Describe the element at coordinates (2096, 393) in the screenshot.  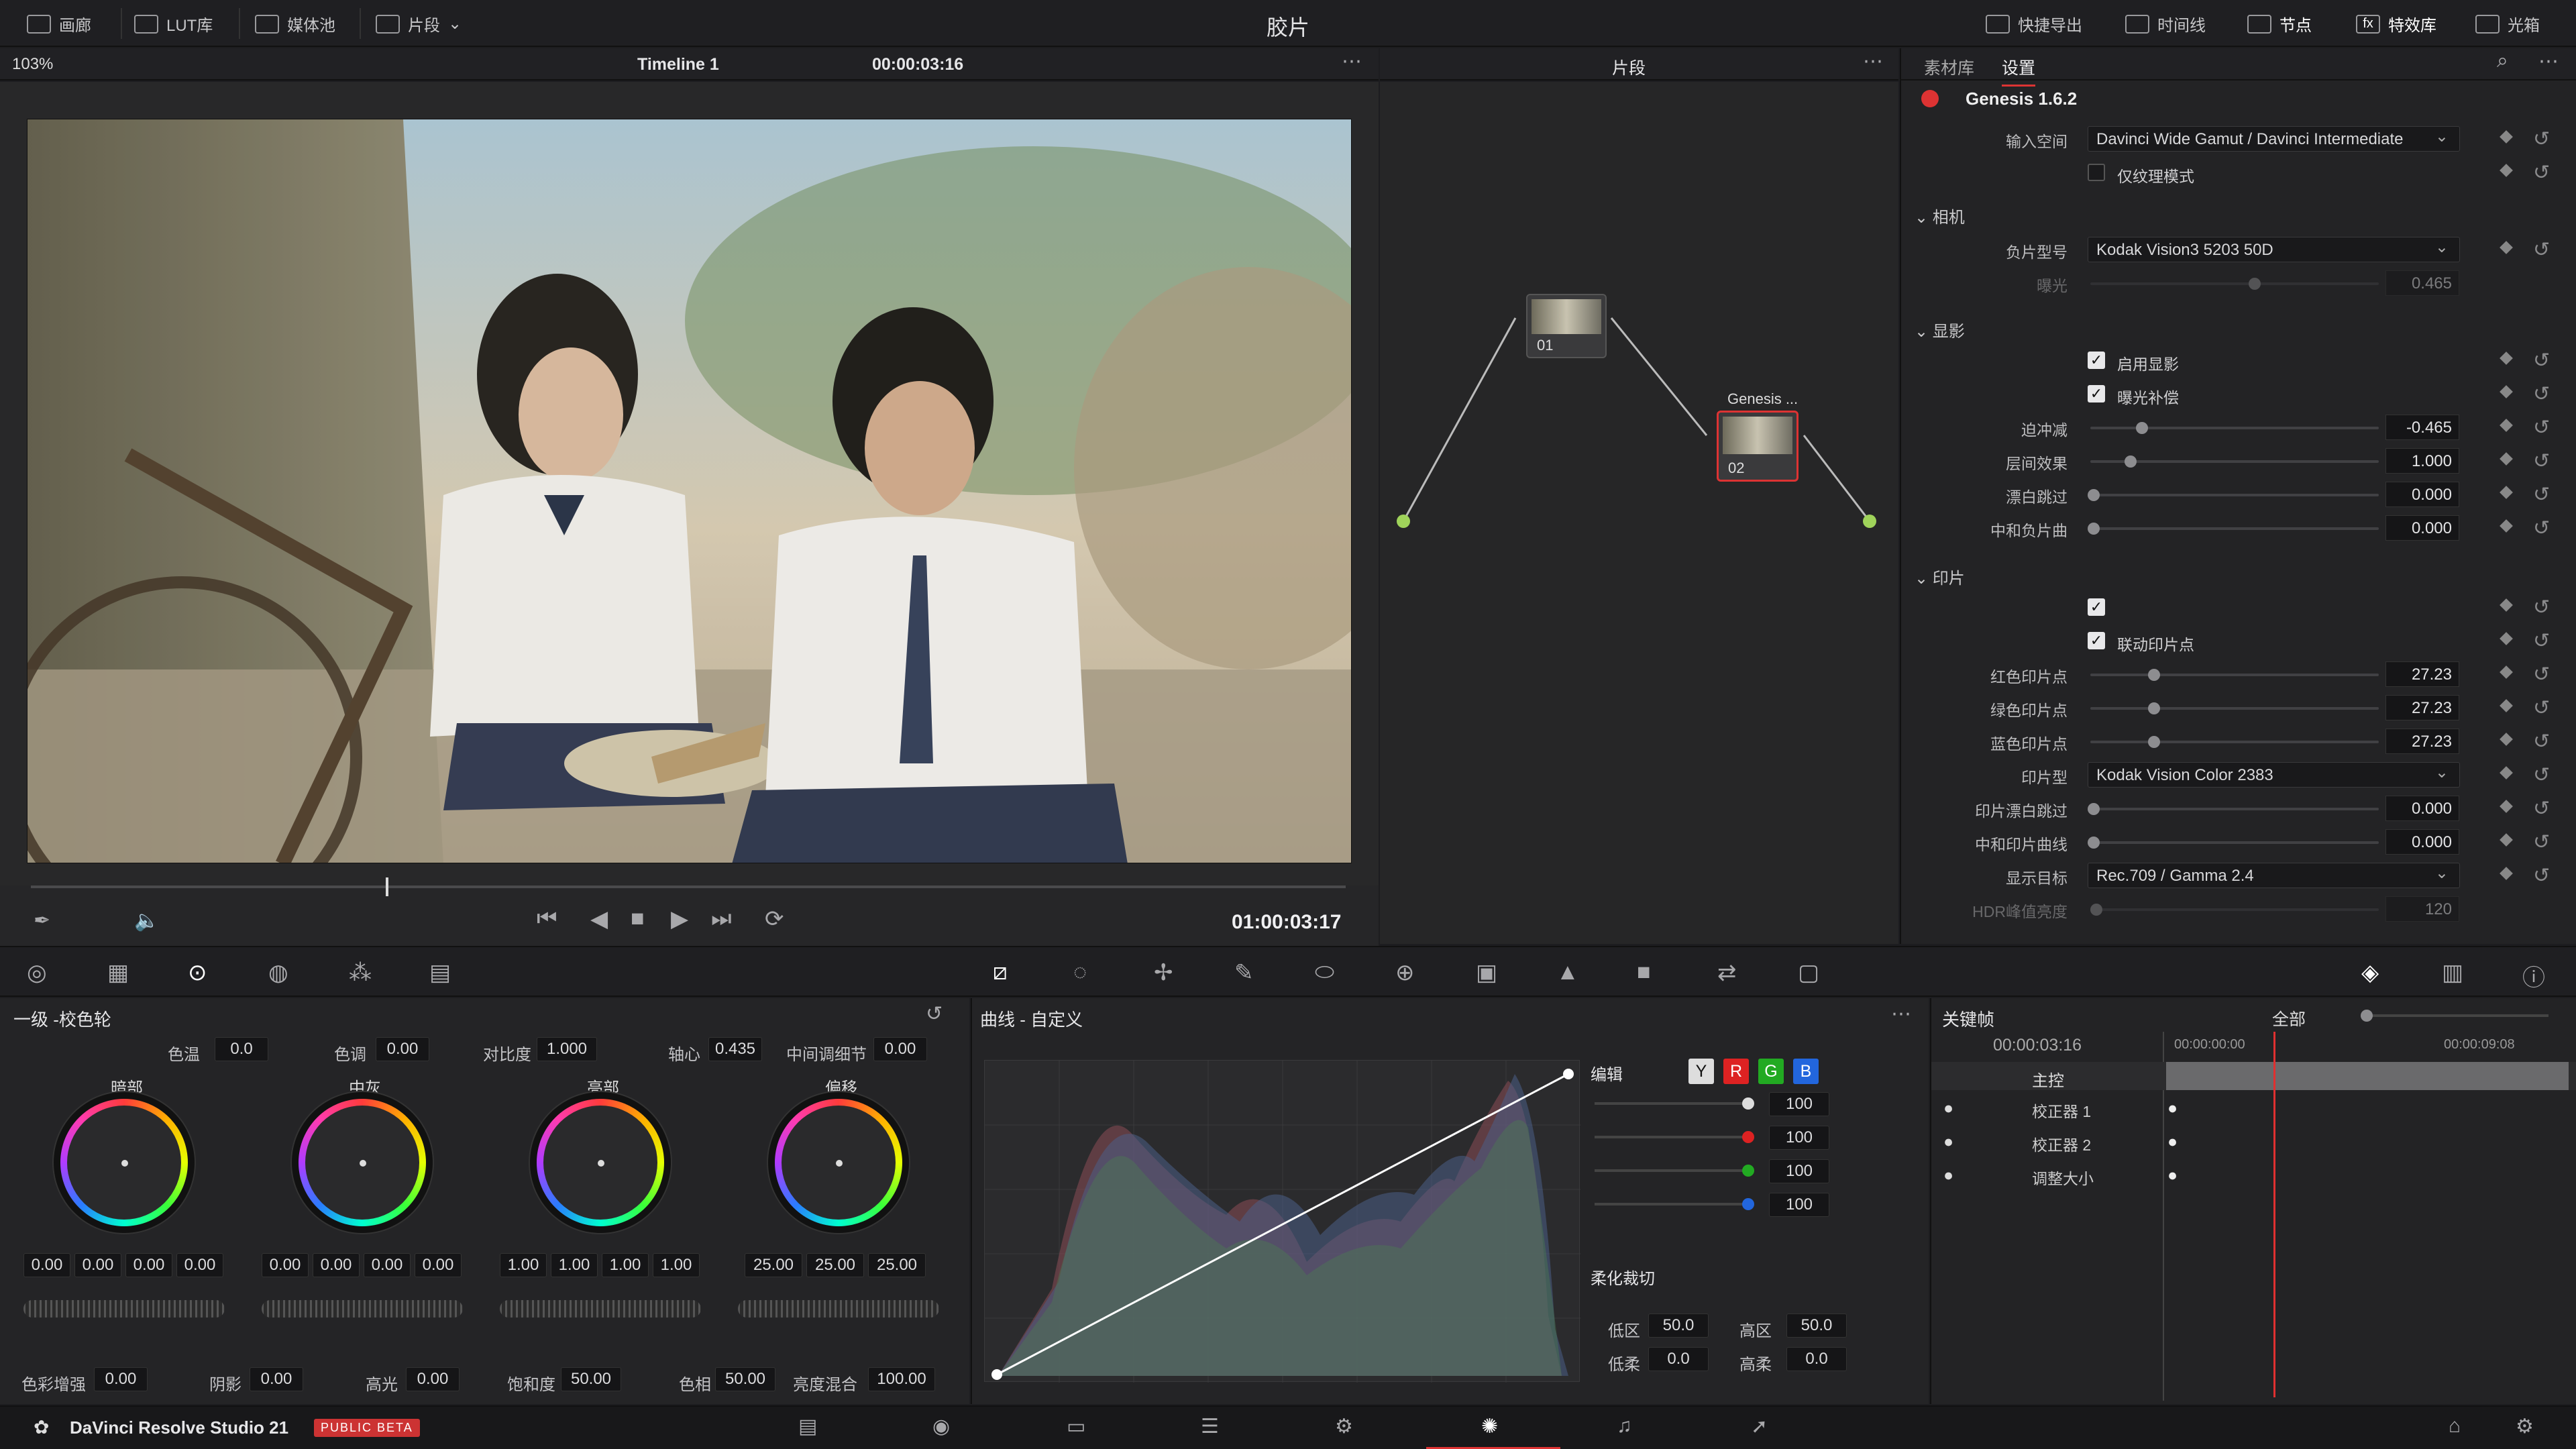
I see `exposure-comp-checkbox: ✓` at that location.